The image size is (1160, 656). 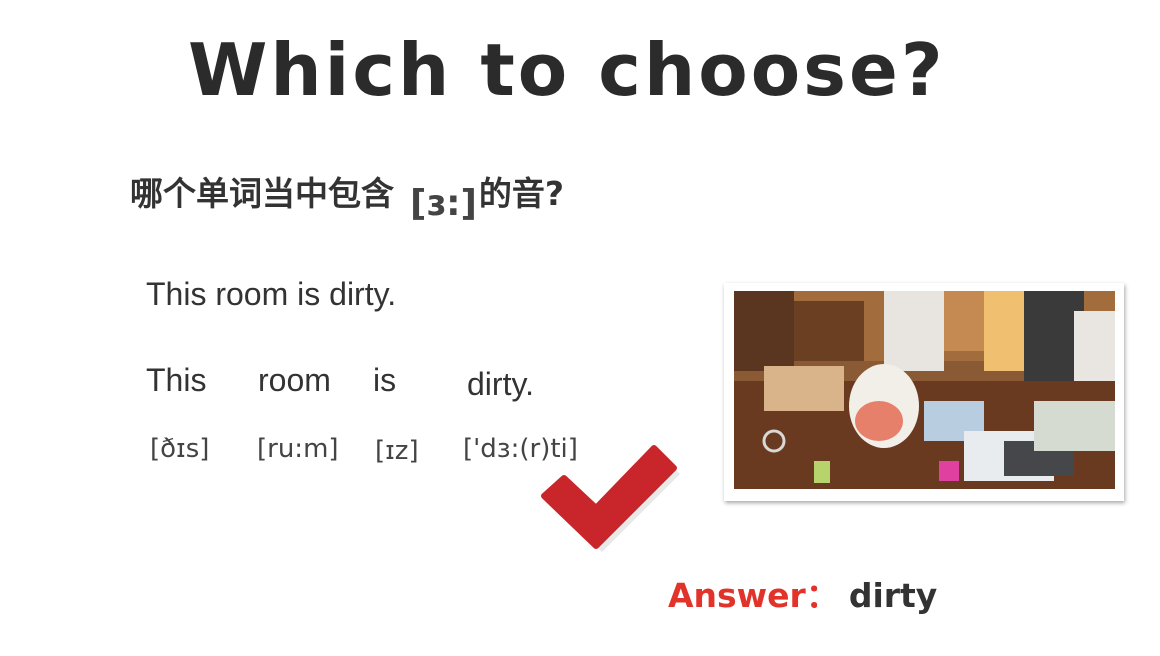 I want to click on ipa-this: [ðɪs], so click(x=180, y=449).